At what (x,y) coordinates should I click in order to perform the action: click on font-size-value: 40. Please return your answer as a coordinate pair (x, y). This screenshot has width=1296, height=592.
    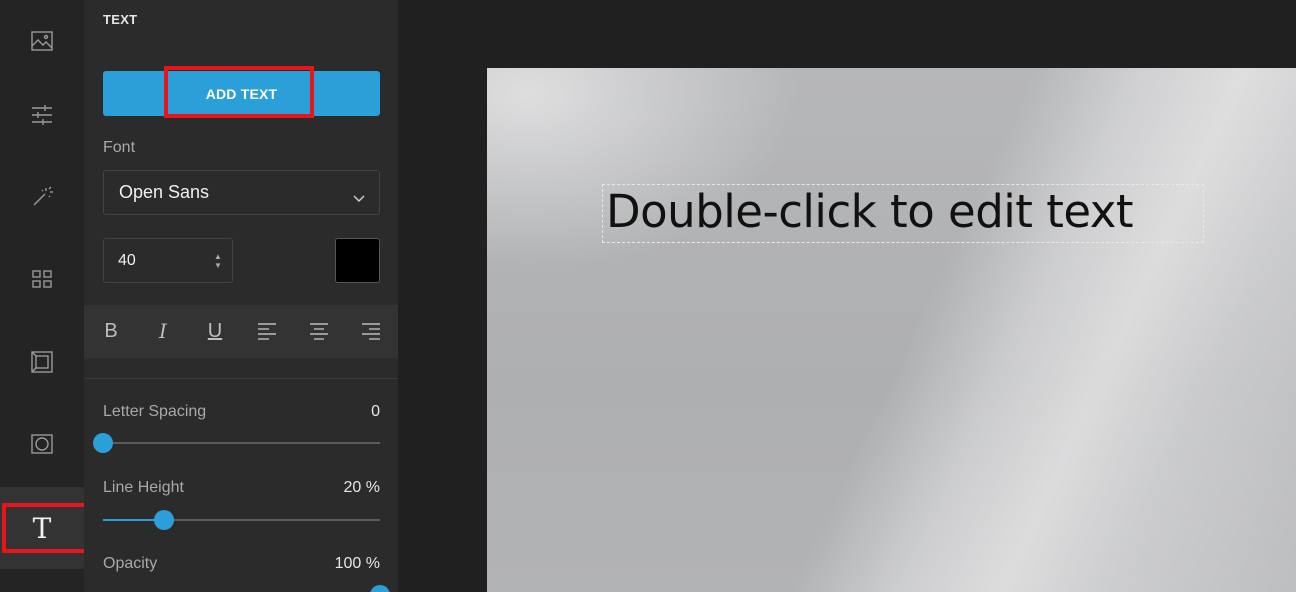
    Looking at the image, I should click on (127, 260).